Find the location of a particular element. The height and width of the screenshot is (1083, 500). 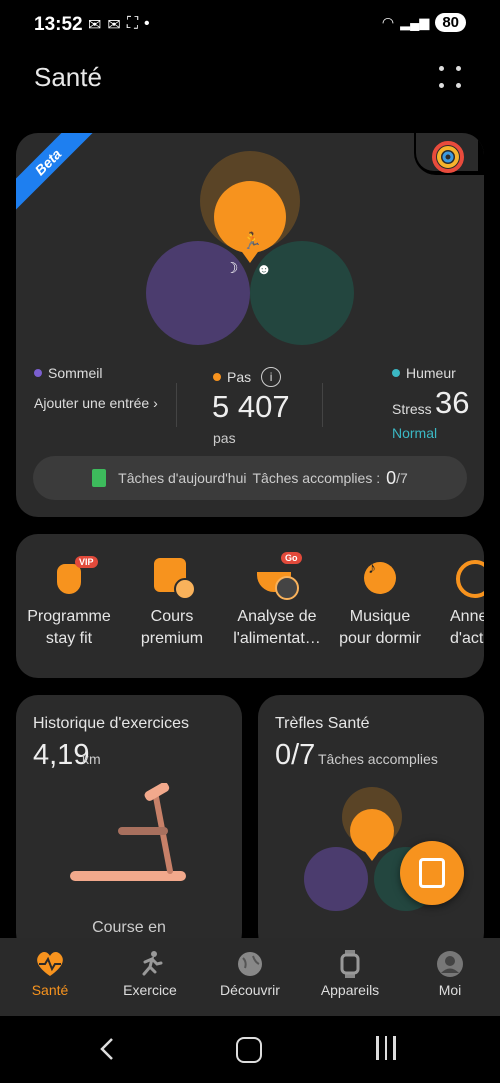

status-bar: 13:52 ✉ ✉ ⛶ • ◠ ▂▄▆ 80 is located at coordinates (250, 25).